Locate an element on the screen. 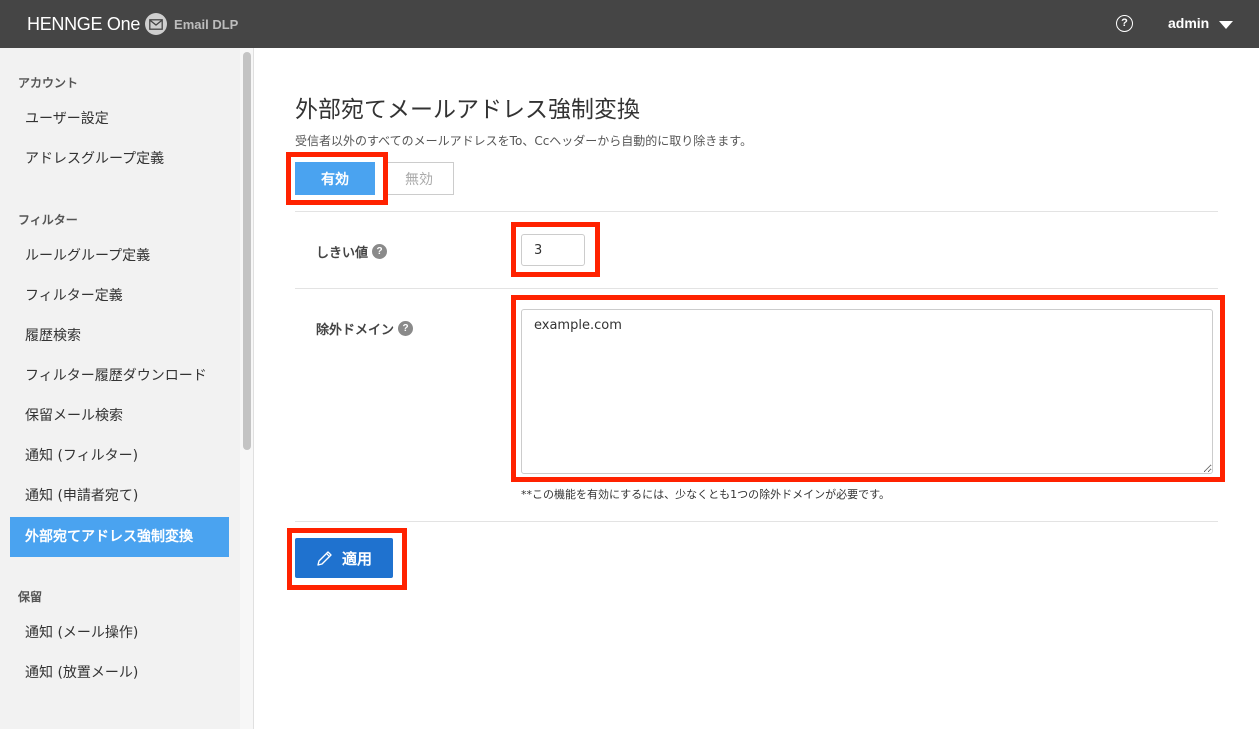 The image size is (1259, 729). brand-logo: HENNGE One Email DLP is located at coordinates (132, 24).